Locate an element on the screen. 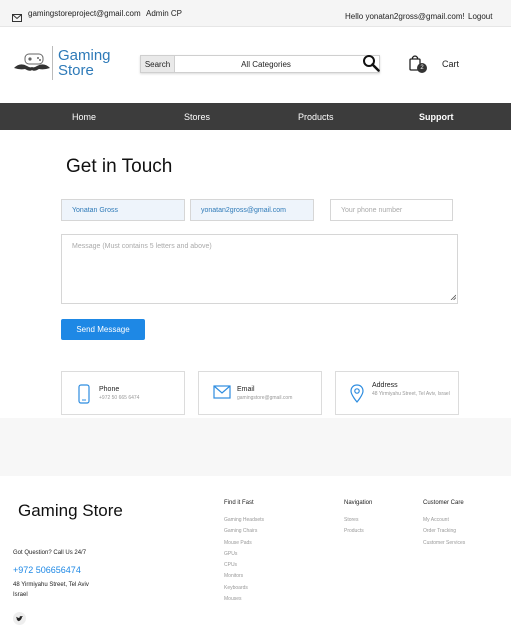  section-divider is located at coordinates (255, 447).